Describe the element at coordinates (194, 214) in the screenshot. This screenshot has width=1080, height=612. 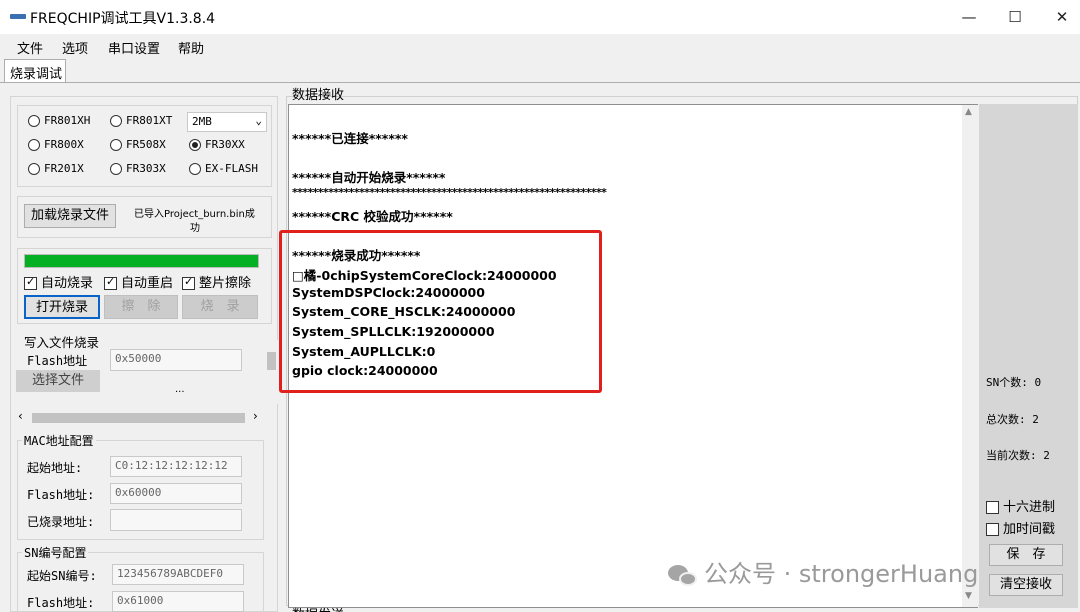
I see `load-status-line1: 已导入Project_burn.bin成` at that location.